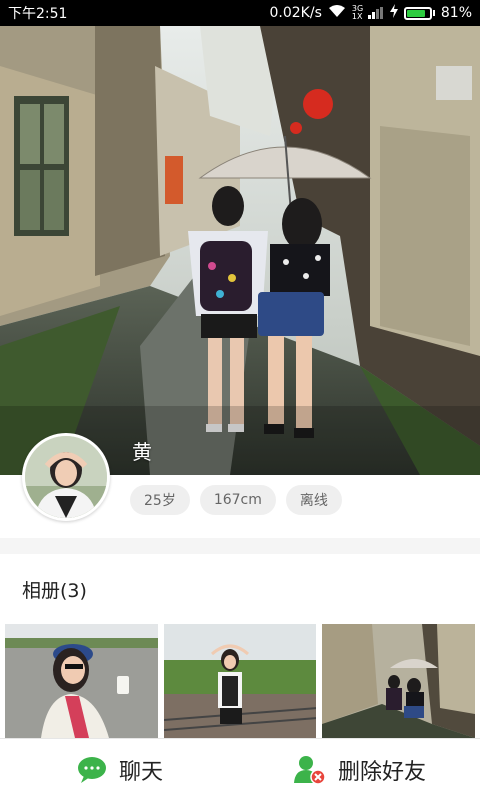  I want to click on battery-icon, so click(419, 13).